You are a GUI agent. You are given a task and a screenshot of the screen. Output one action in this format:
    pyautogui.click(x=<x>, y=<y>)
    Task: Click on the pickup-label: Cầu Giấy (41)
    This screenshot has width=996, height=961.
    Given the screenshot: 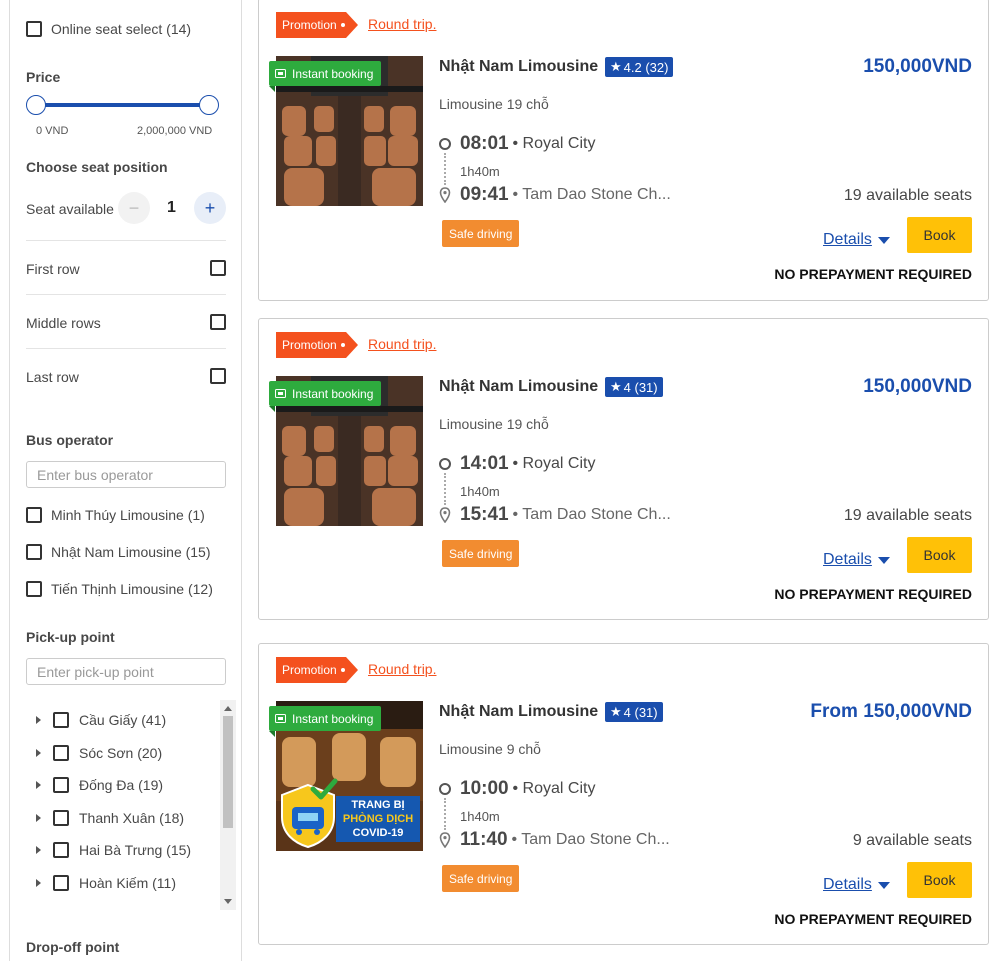 What is the action you would take?
    pyautogui.click(x=123, y=720)
    